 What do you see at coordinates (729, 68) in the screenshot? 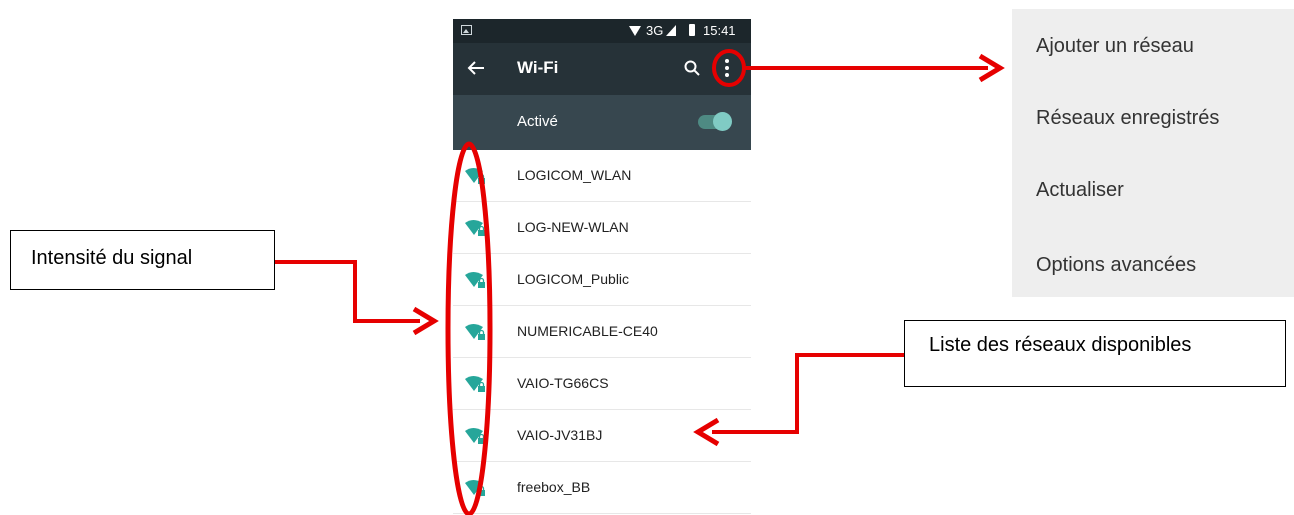
I see `more-options-highlight-circle` at bounding box center [729, 68].